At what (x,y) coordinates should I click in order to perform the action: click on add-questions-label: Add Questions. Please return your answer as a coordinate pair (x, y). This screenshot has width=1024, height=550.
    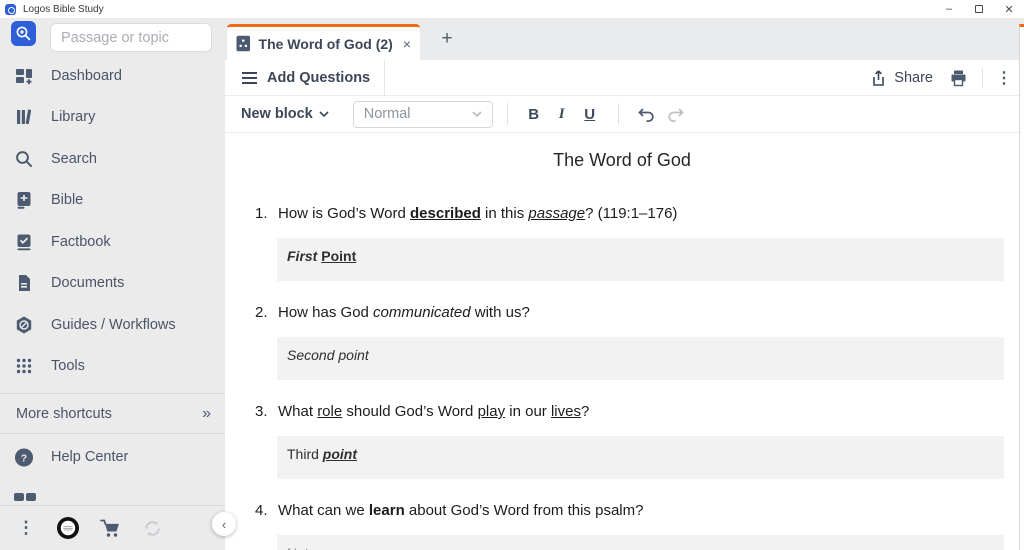
    Looking at the image, I should click on (319, 77).